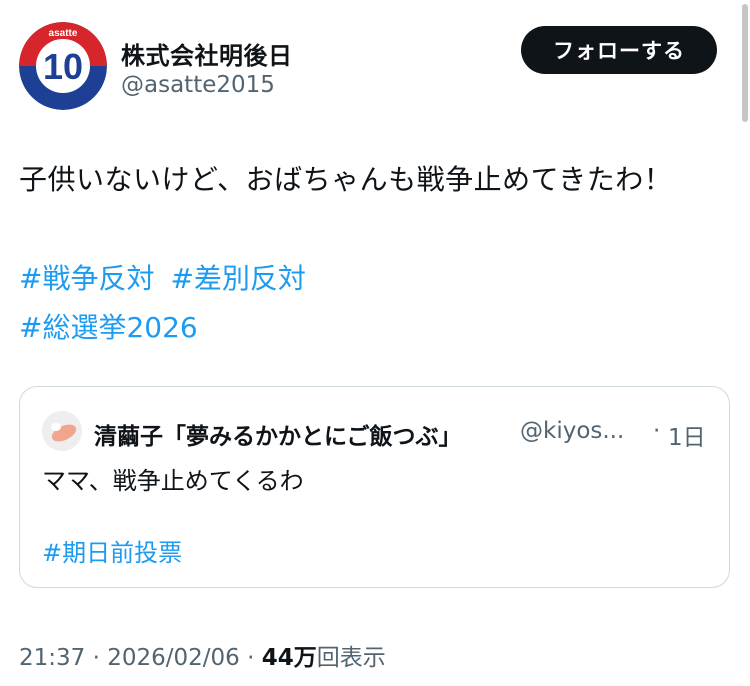  I want to click on views-count: 44万, so click(289, 658).